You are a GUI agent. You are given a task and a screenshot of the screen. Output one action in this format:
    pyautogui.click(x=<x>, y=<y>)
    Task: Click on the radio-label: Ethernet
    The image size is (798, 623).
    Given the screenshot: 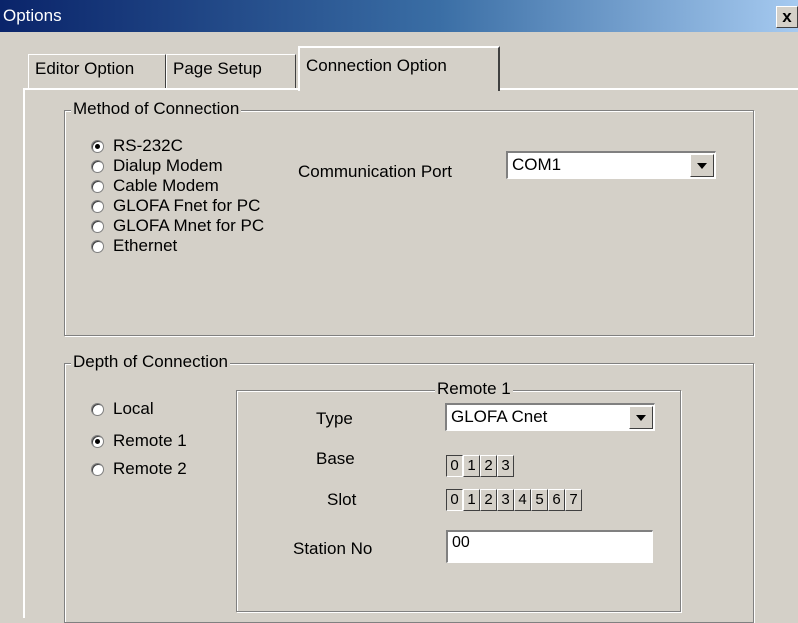 What is the action you would take?
    pyautogui.click(x=145, y=245)
    